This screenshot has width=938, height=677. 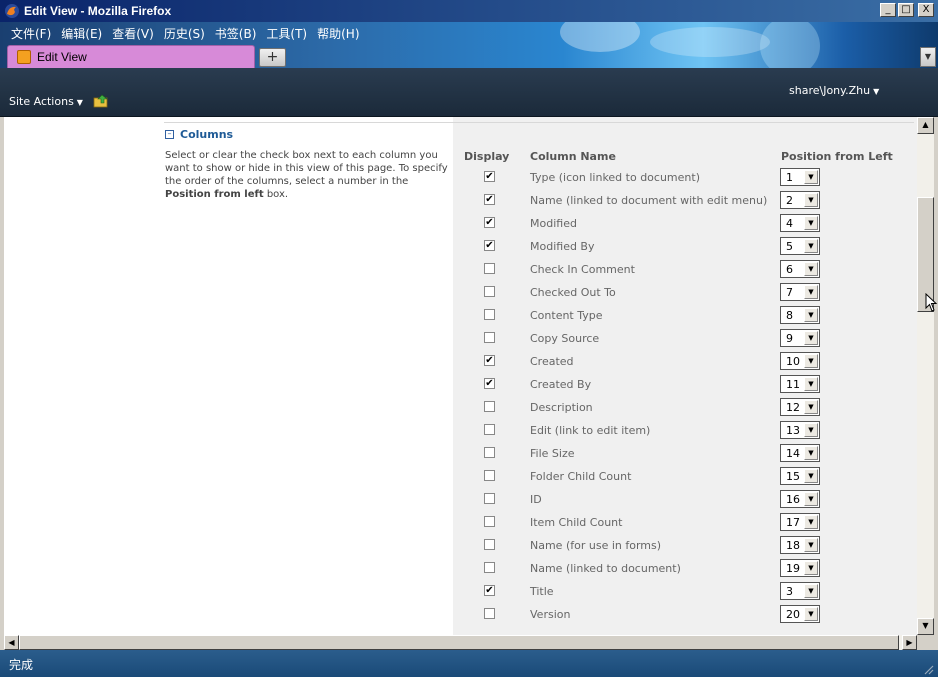 I want to click on table-row: Edit (link to edit item) 13 ▼, so click(x=460, y=431).